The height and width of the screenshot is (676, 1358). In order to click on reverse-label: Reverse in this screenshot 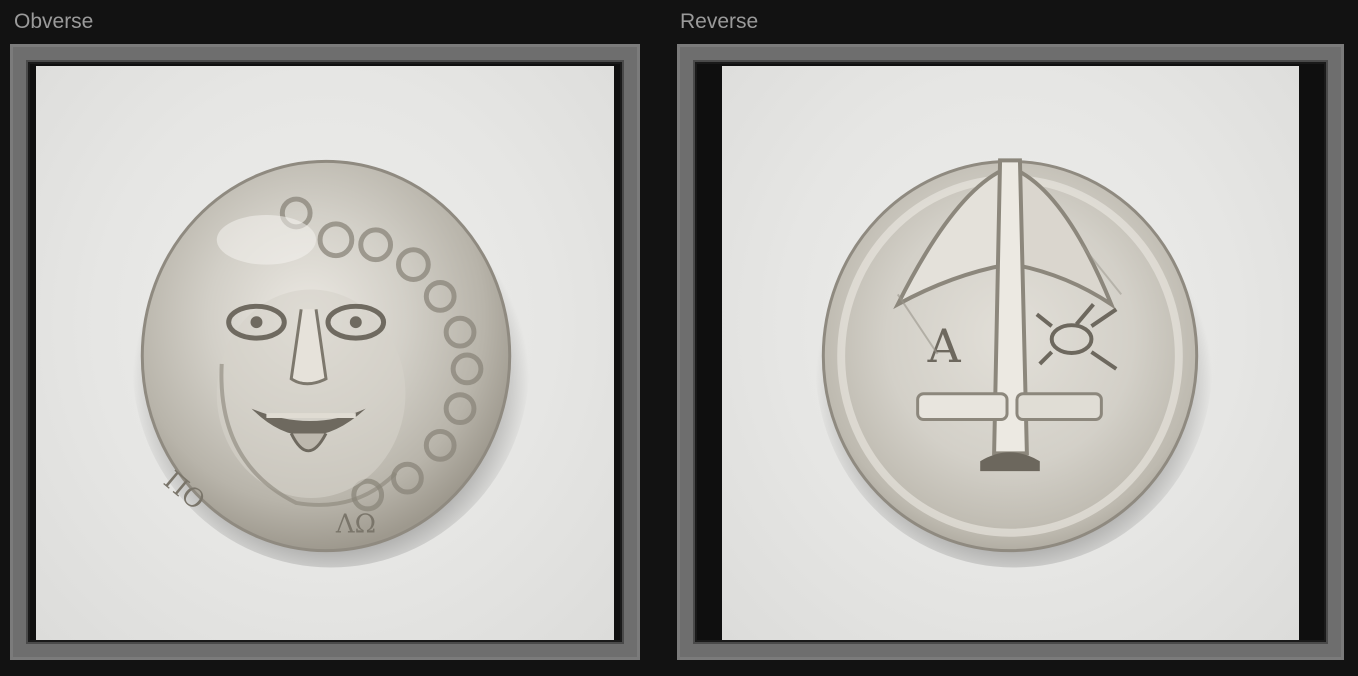, I will do `click(719, 21)`.